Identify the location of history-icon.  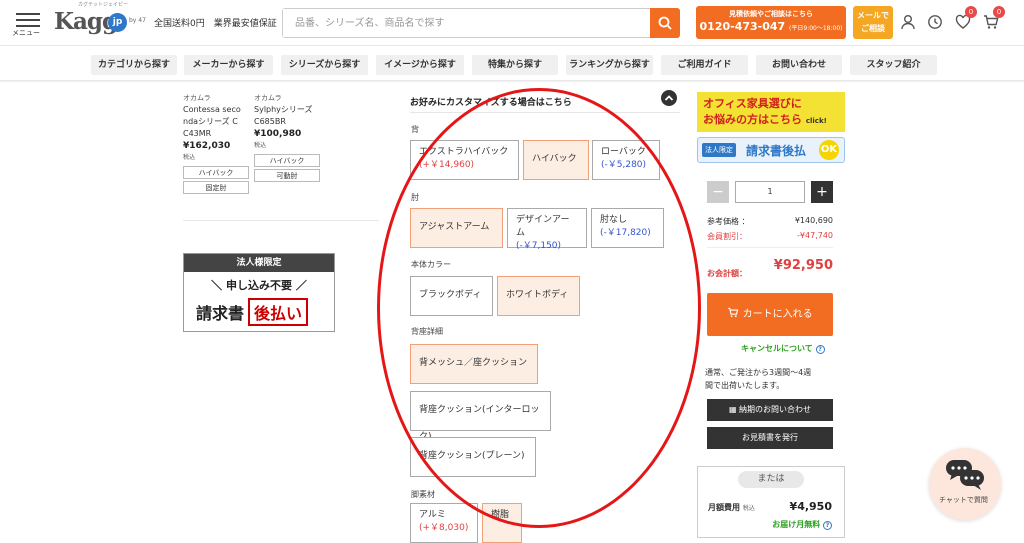
(935, 24).